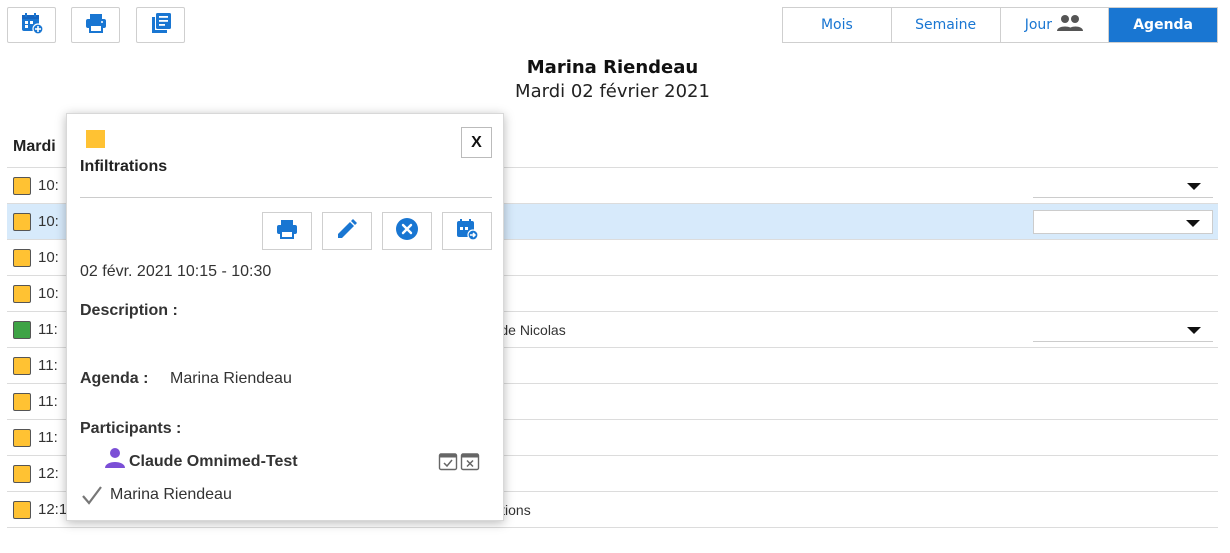 The image size is (1230, 553). Describe the element at coordinates (171, 494) in the screenshot. I see `participant-name: Marina Riendeau` at that location.